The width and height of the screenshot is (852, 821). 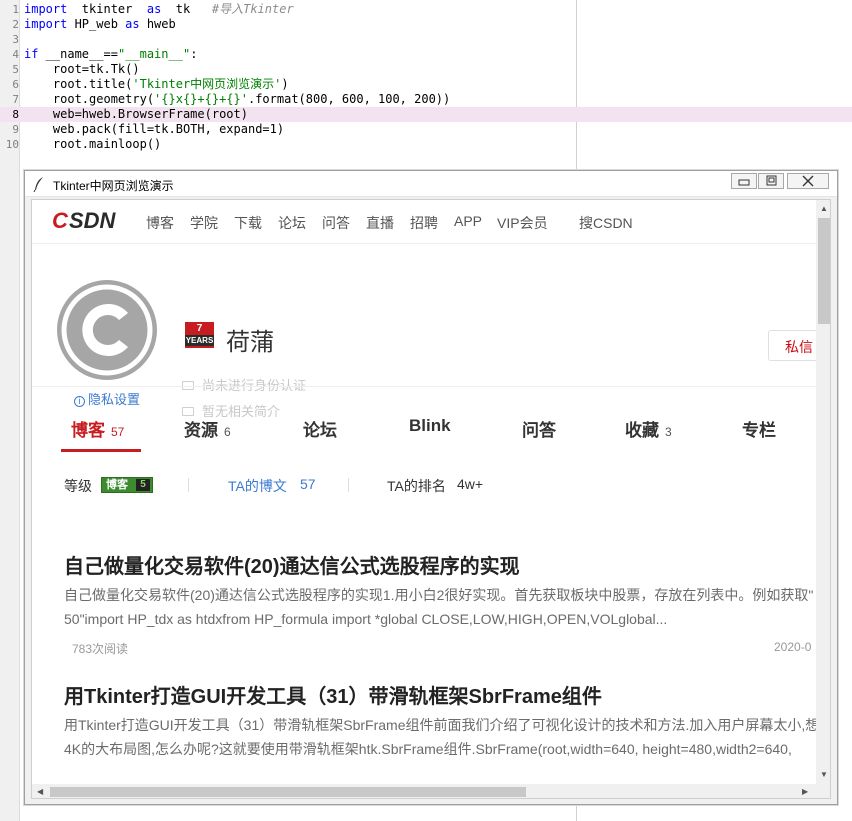 What do you see at coordinates (199, 328) in the screenshot?
I see `years-number: 7` at bounding box center [199, 328].